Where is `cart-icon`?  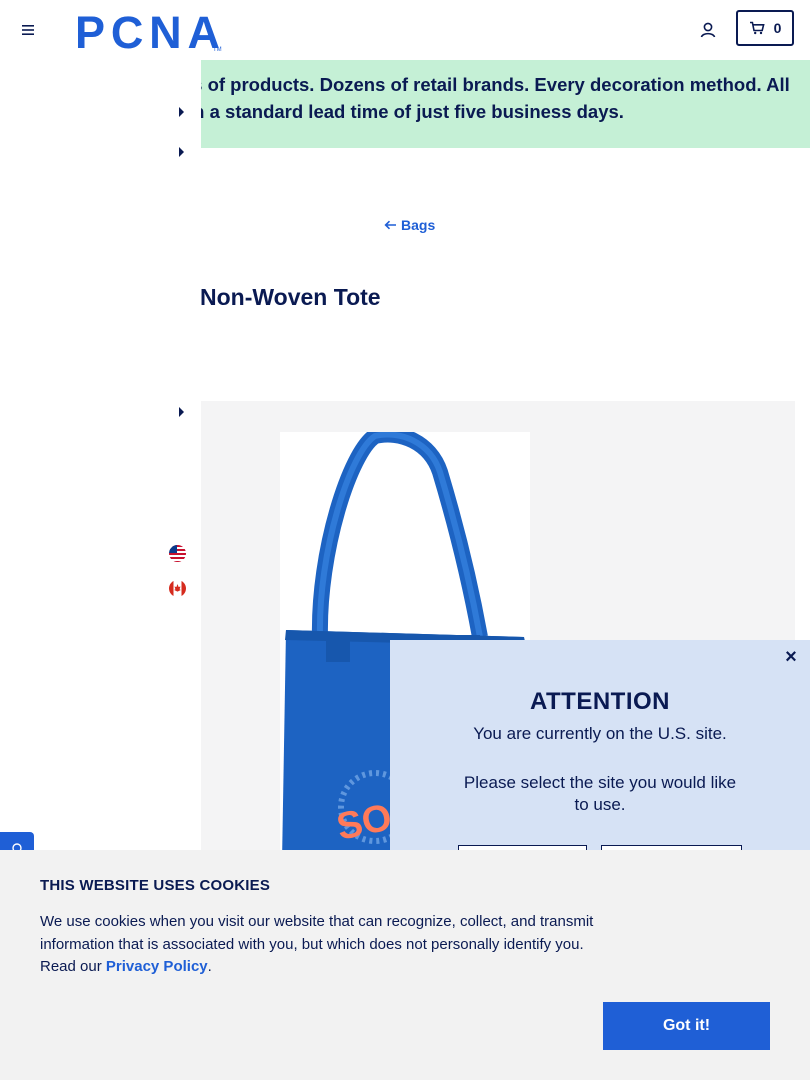
cart-icon is located at coordinates (757, 28).